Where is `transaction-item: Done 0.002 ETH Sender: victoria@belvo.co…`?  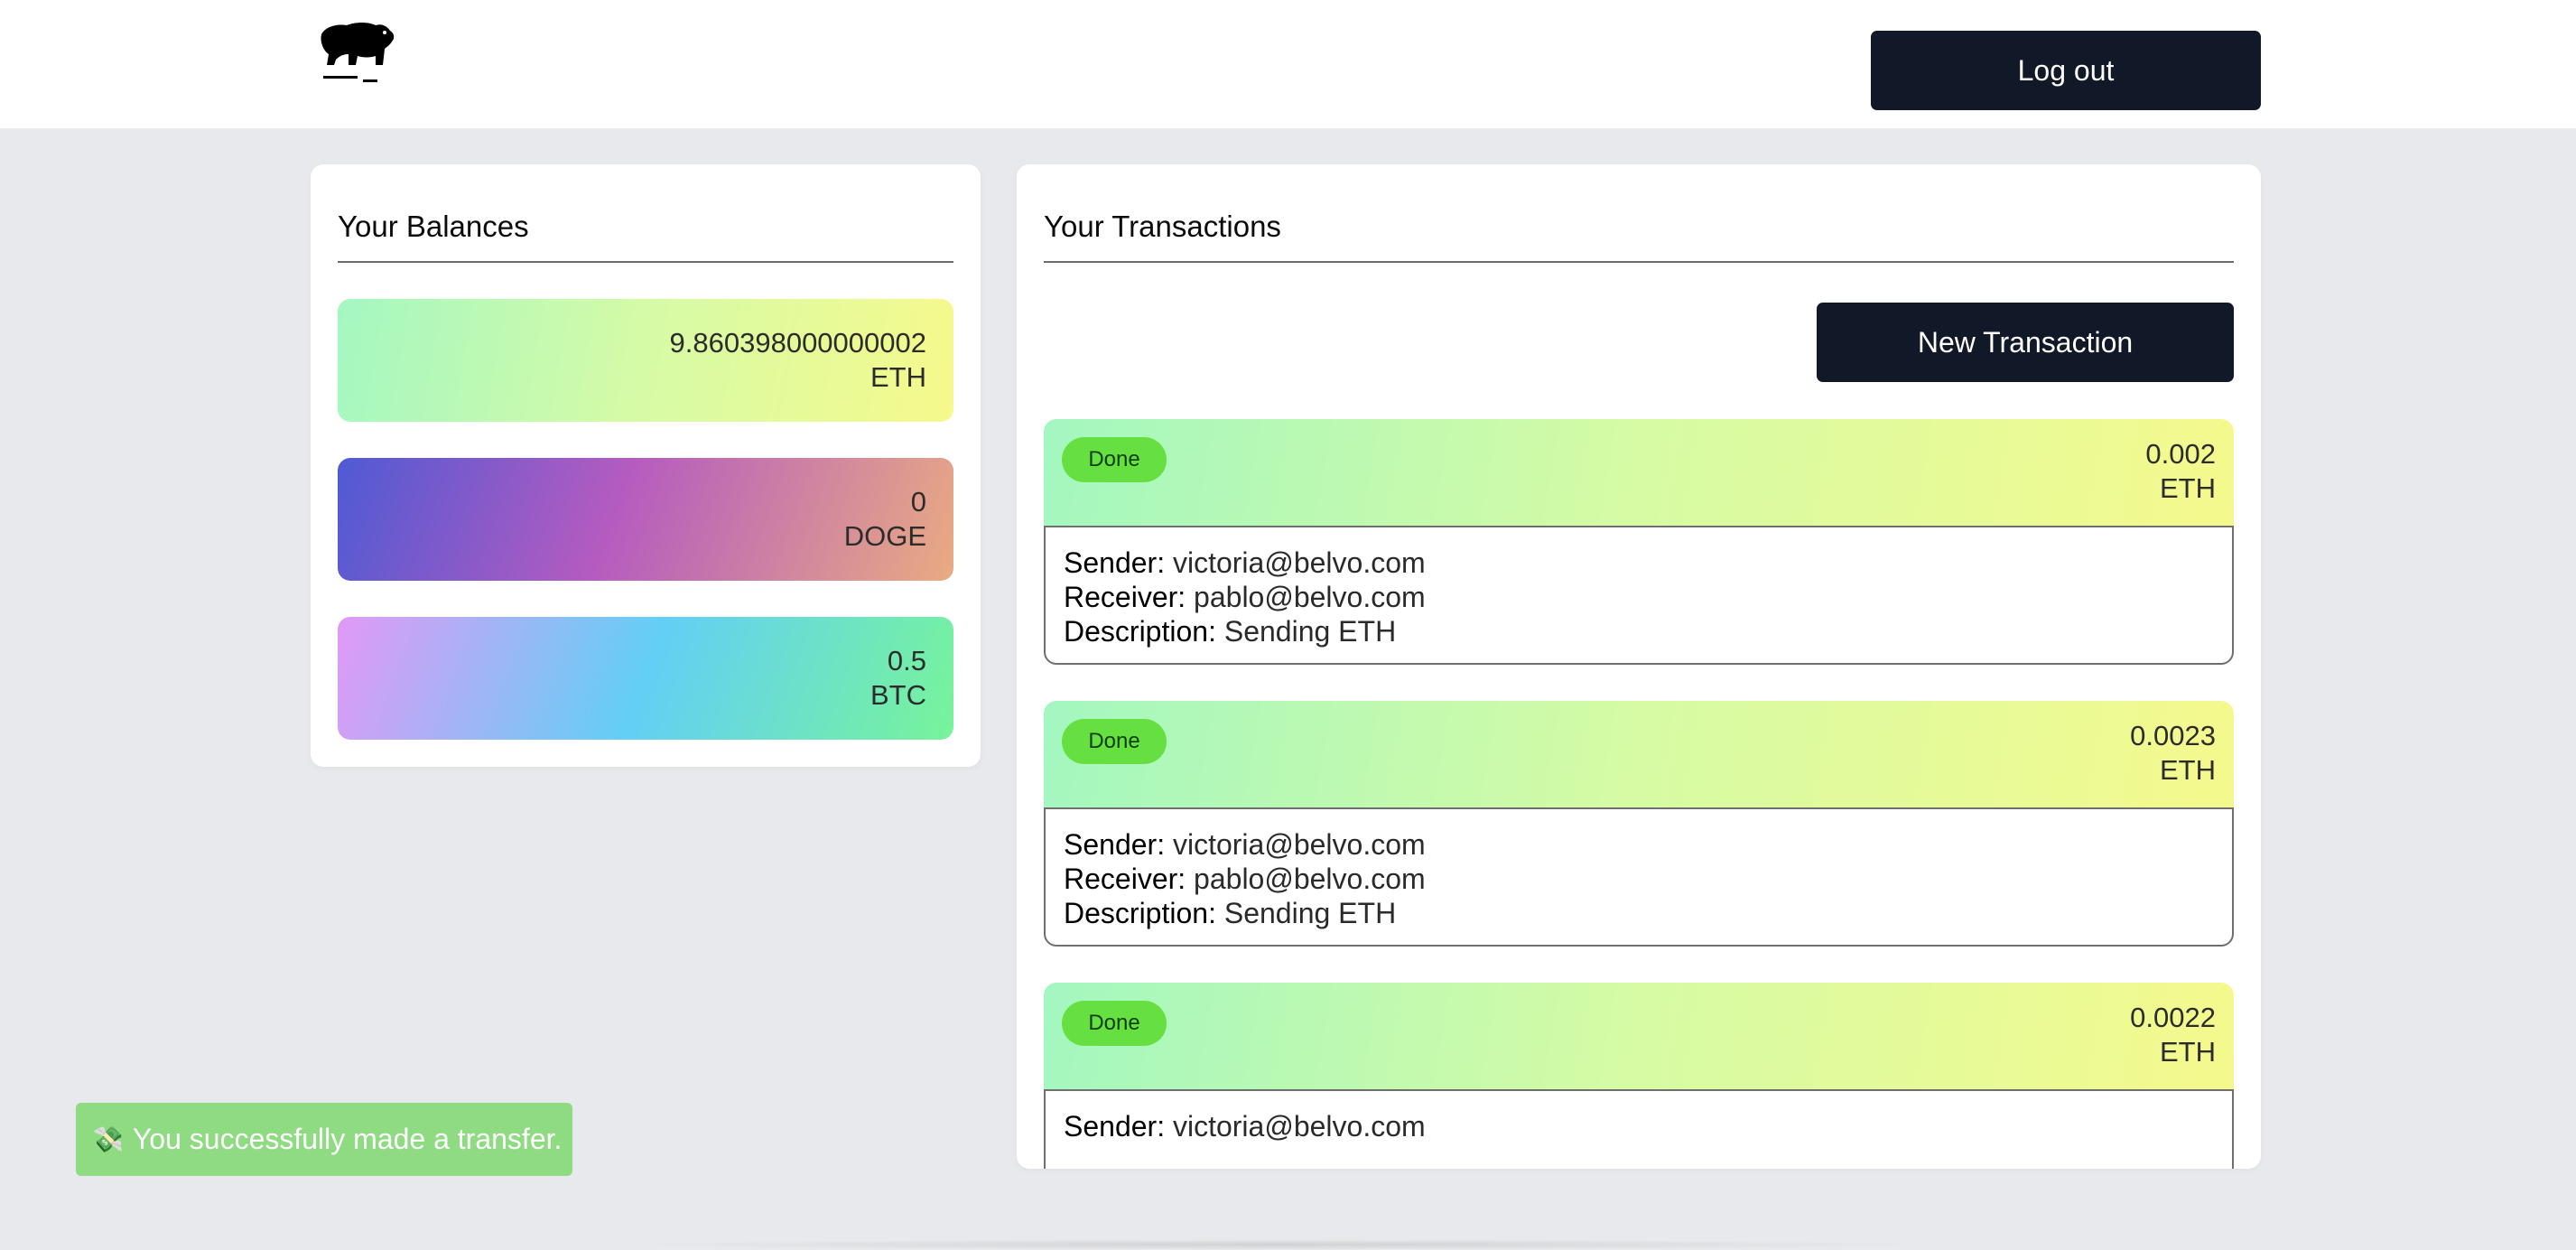
transaction-item: Done 0.002 ETH Sender: victoria@belvo.co… is located at coordinates (1639, 542).